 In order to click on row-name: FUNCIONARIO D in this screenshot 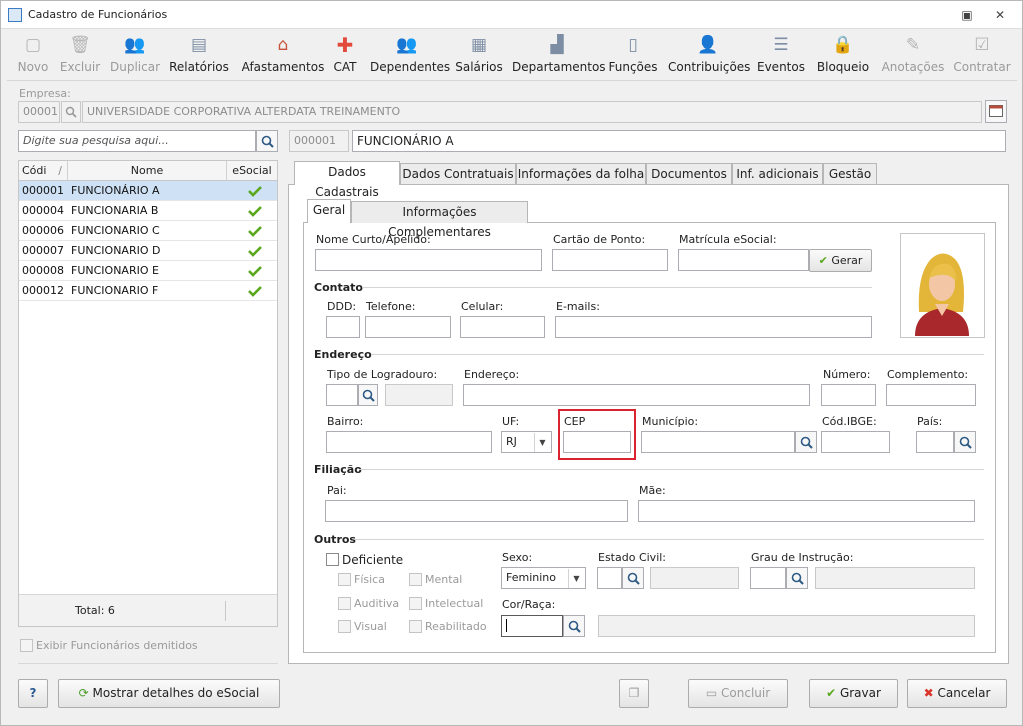, I will do `click(116, 250)`.